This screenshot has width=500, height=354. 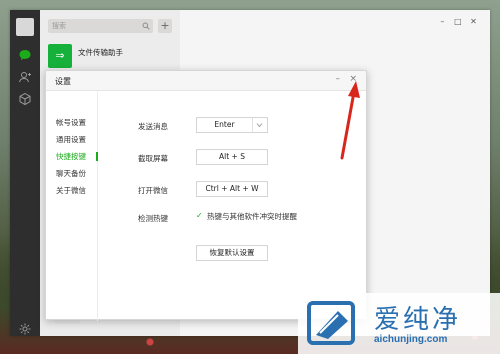 I want to click on left-navigation-rail, so click(x=25, y=173).